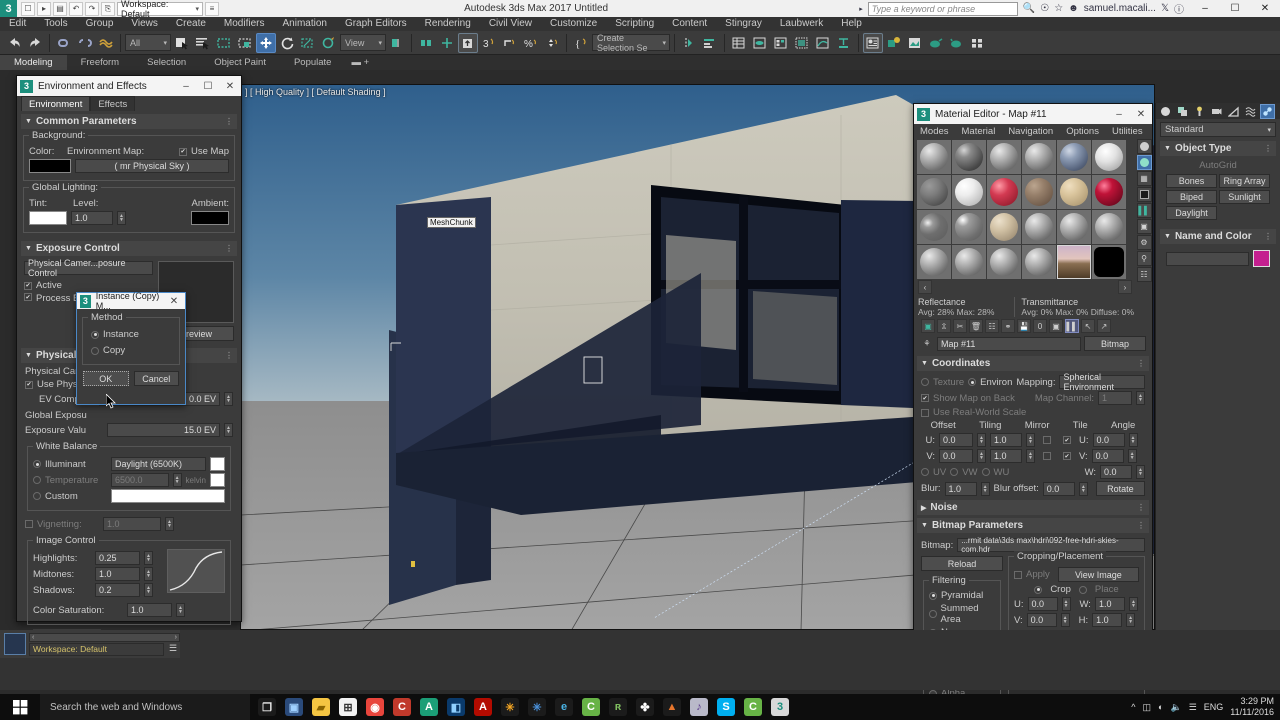  I want to click on menu-item-create: Create, so click(191, 24).